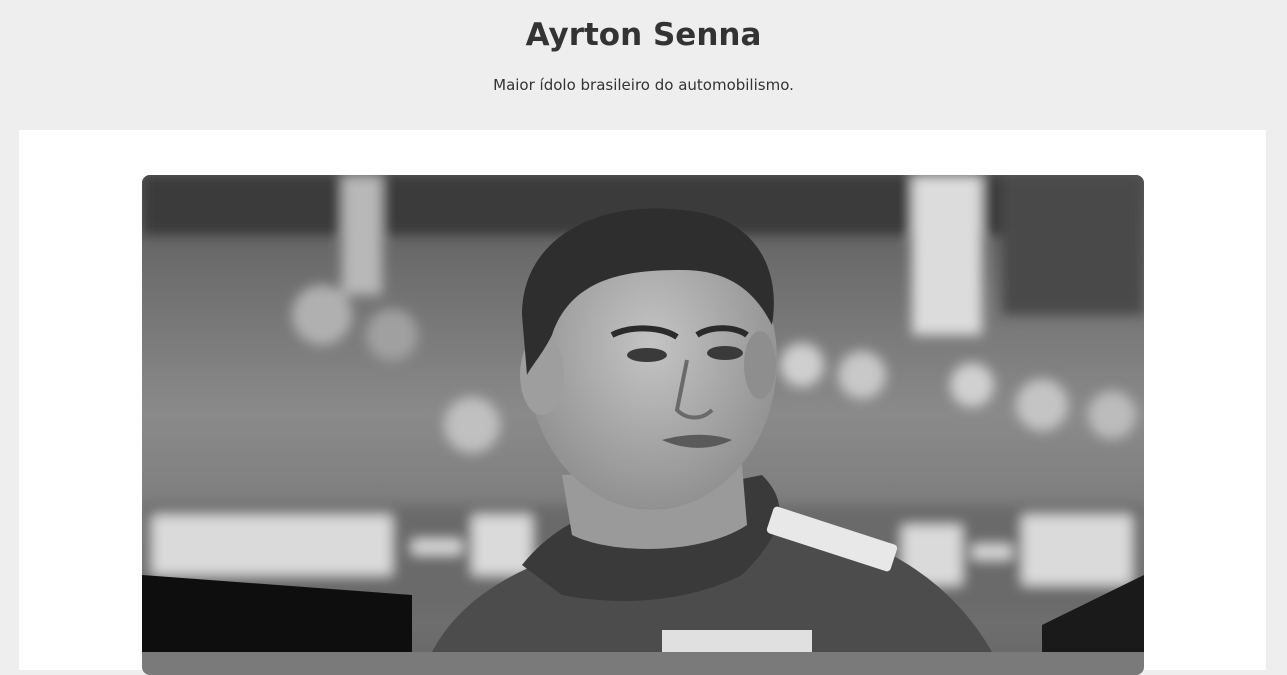 The width and height of the screenshot is (1287, 675). I want to click on page-title: Ayrton Senna, so click(643, 35).